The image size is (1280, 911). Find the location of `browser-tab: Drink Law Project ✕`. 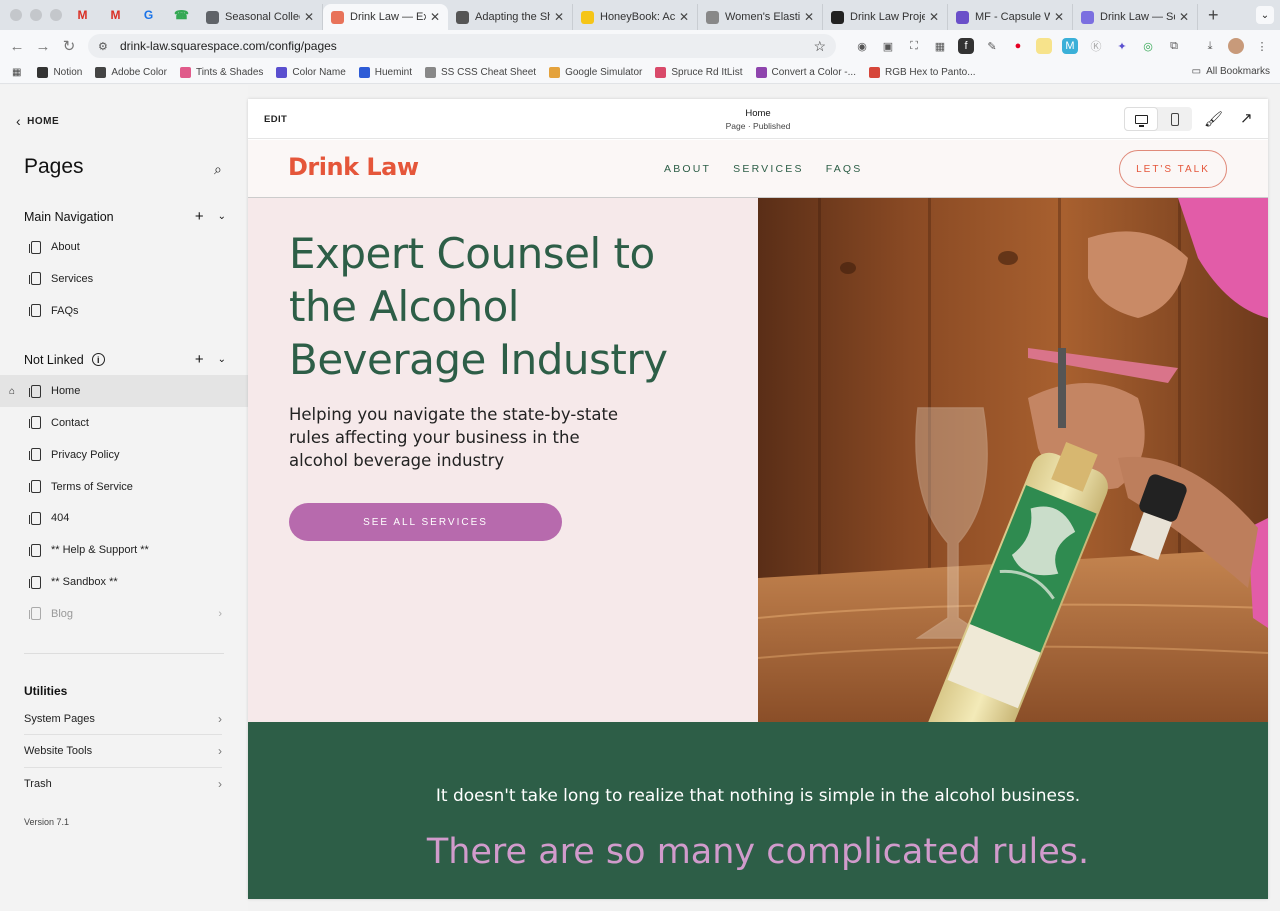

browser-tab: Drink Law Project ✕ is located at coordinates (885, 17).